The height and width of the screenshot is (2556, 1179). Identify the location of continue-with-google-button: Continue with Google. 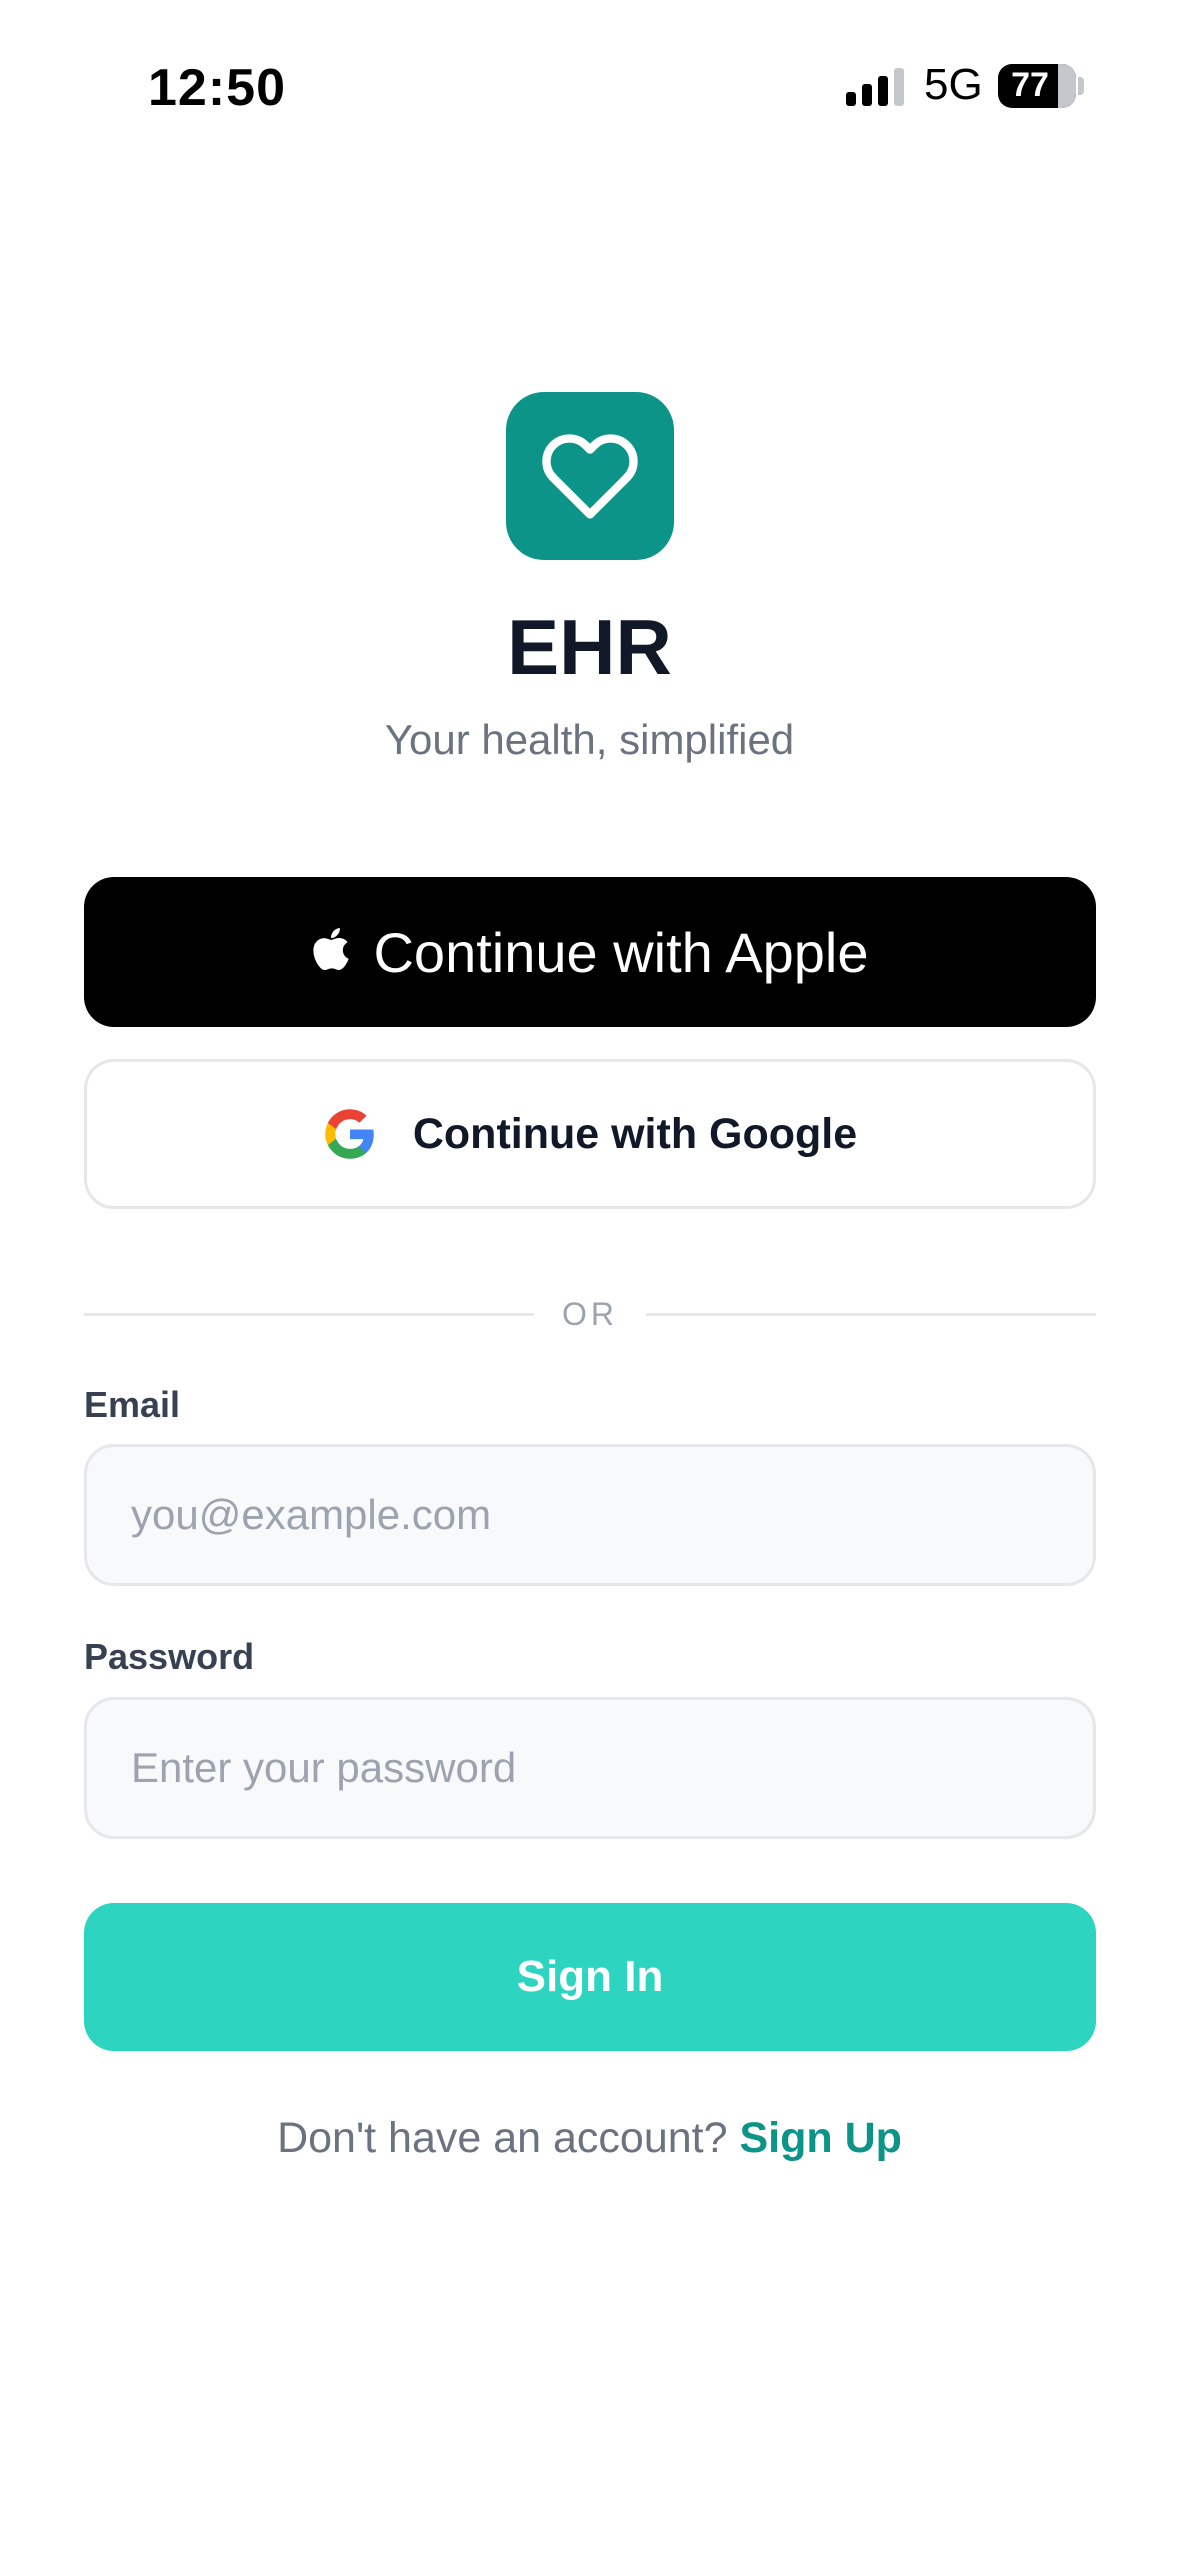
(590, 1134).